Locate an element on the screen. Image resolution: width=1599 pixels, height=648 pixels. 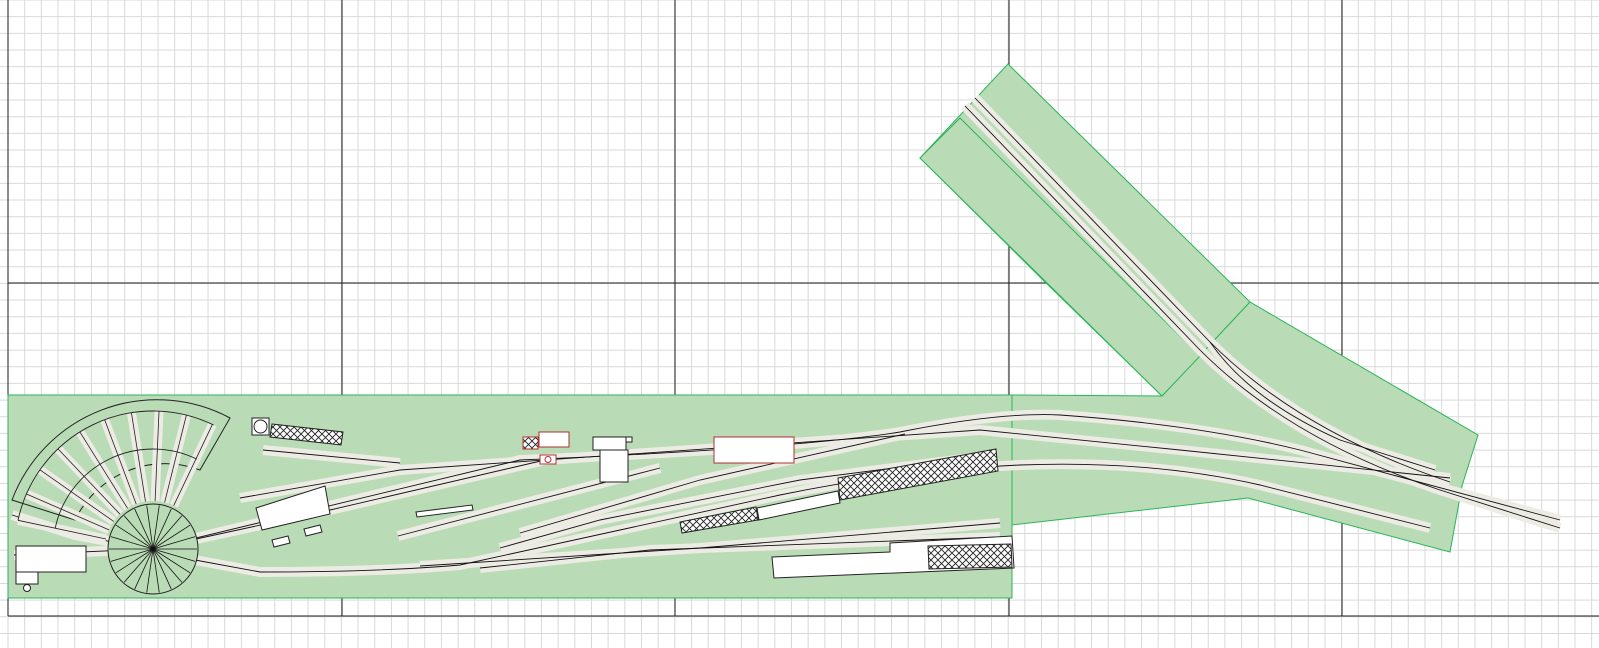
water-tank is located at coordinates (260, 426).